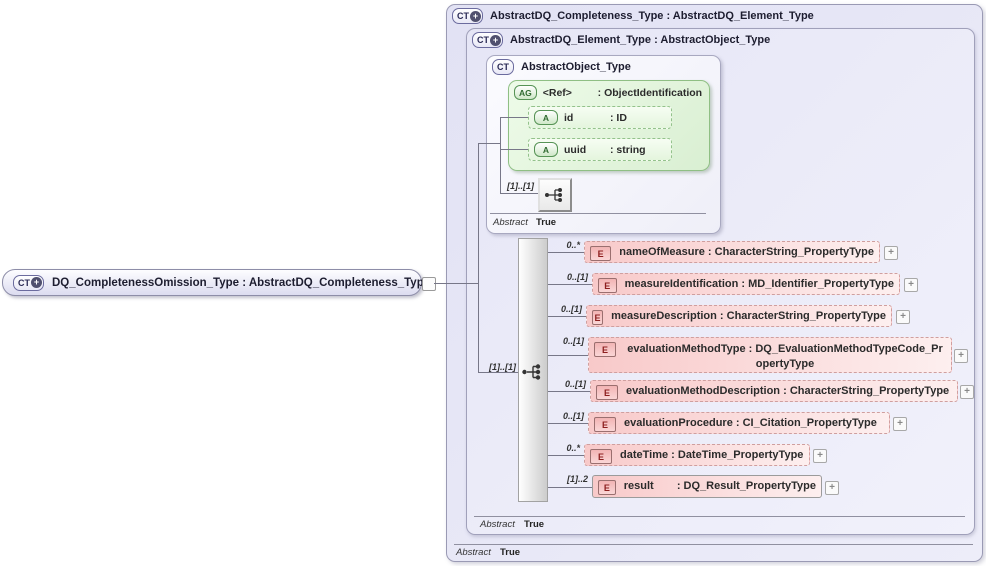 This screenshot has width=986, height=566. Describe the element at coordinates (510, 552) in the screenshot. I see `outer-abstract-value: True` at that location.